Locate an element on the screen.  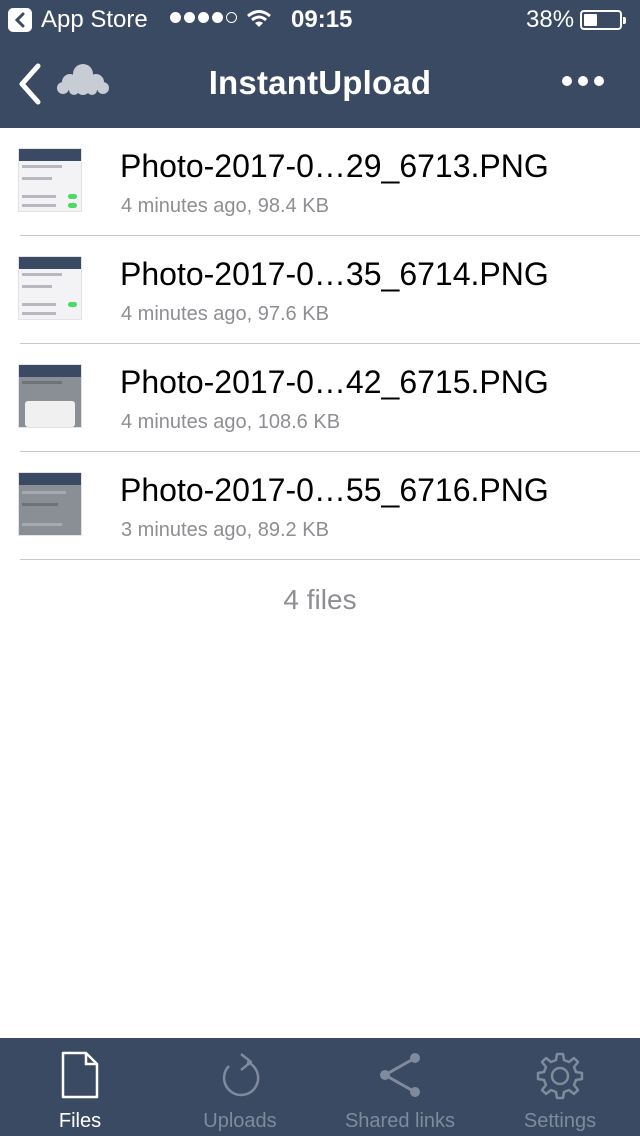
chevron-left-icon is located at coordinates (19, 20).